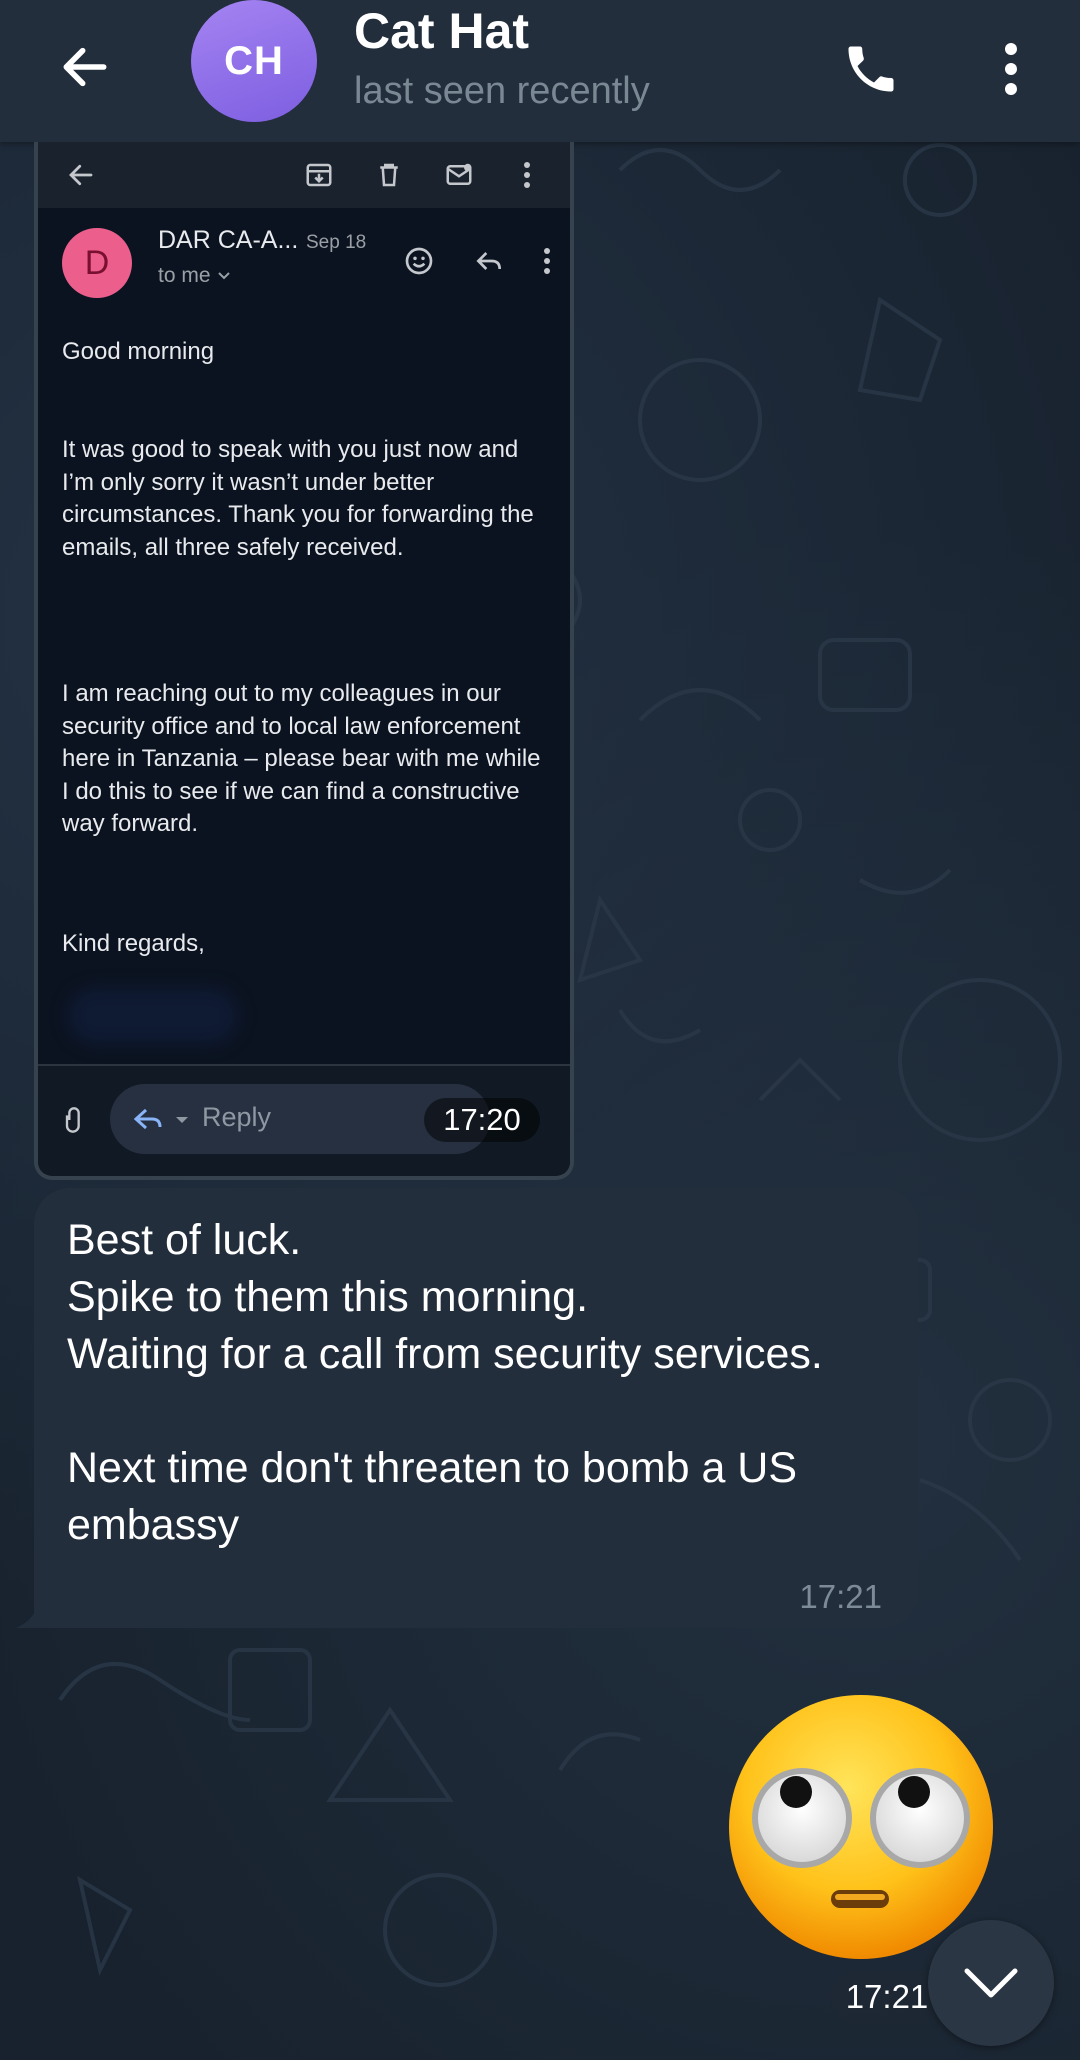  I want to click on chat-status: last seen recently, so click(502, 91).